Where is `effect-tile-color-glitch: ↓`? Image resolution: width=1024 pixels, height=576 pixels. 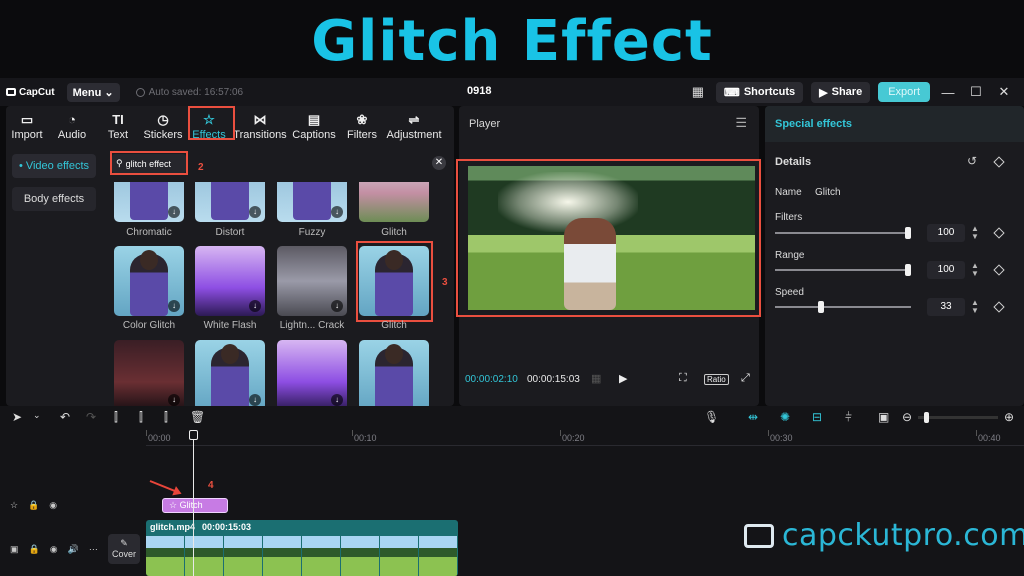
effect-tile-color-glitch: ↓ is located at coordinates (149, 281).